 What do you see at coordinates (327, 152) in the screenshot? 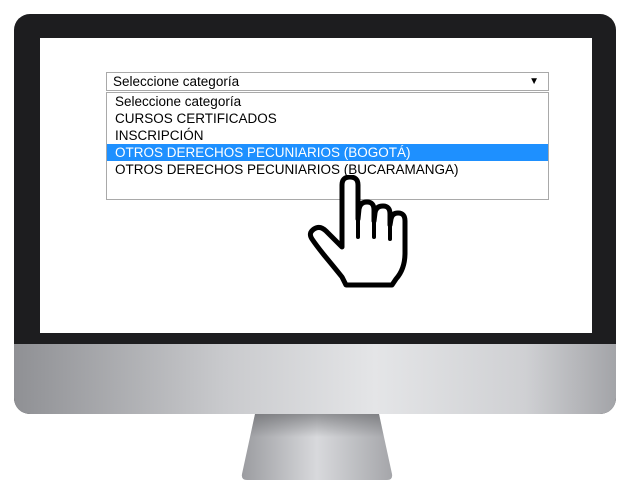
I see `dropdown-option-highlighted: OTROS DERECHOS PECUNIARIOS (BOGOTÁ)` at bounding box center [327, 152].